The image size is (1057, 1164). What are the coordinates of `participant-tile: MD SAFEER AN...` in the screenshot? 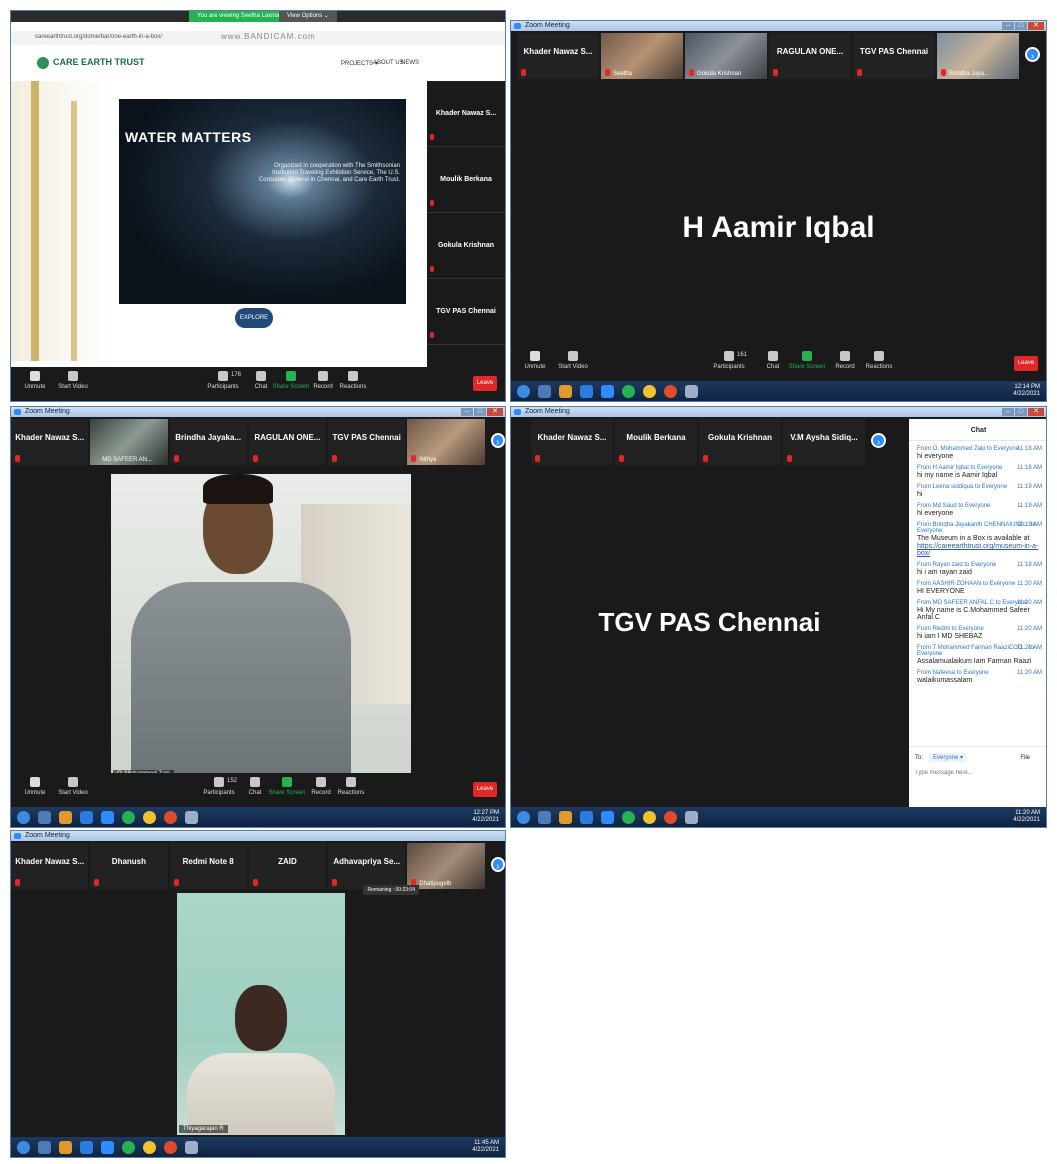 It's located at (129, 442).